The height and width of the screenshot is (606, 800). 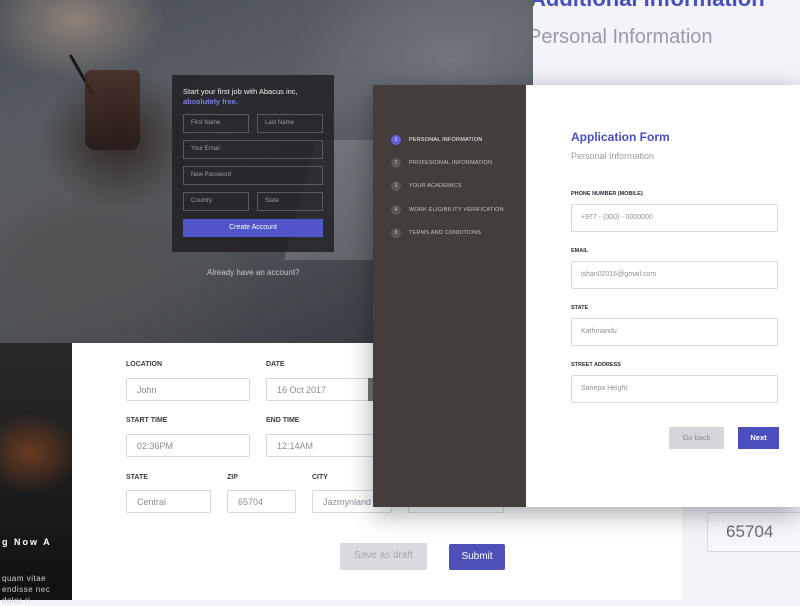 What do you see at coordinates (696, 438) in the screenshot?
I see `go-back-button: Go back` at bounding box center [696, 438].